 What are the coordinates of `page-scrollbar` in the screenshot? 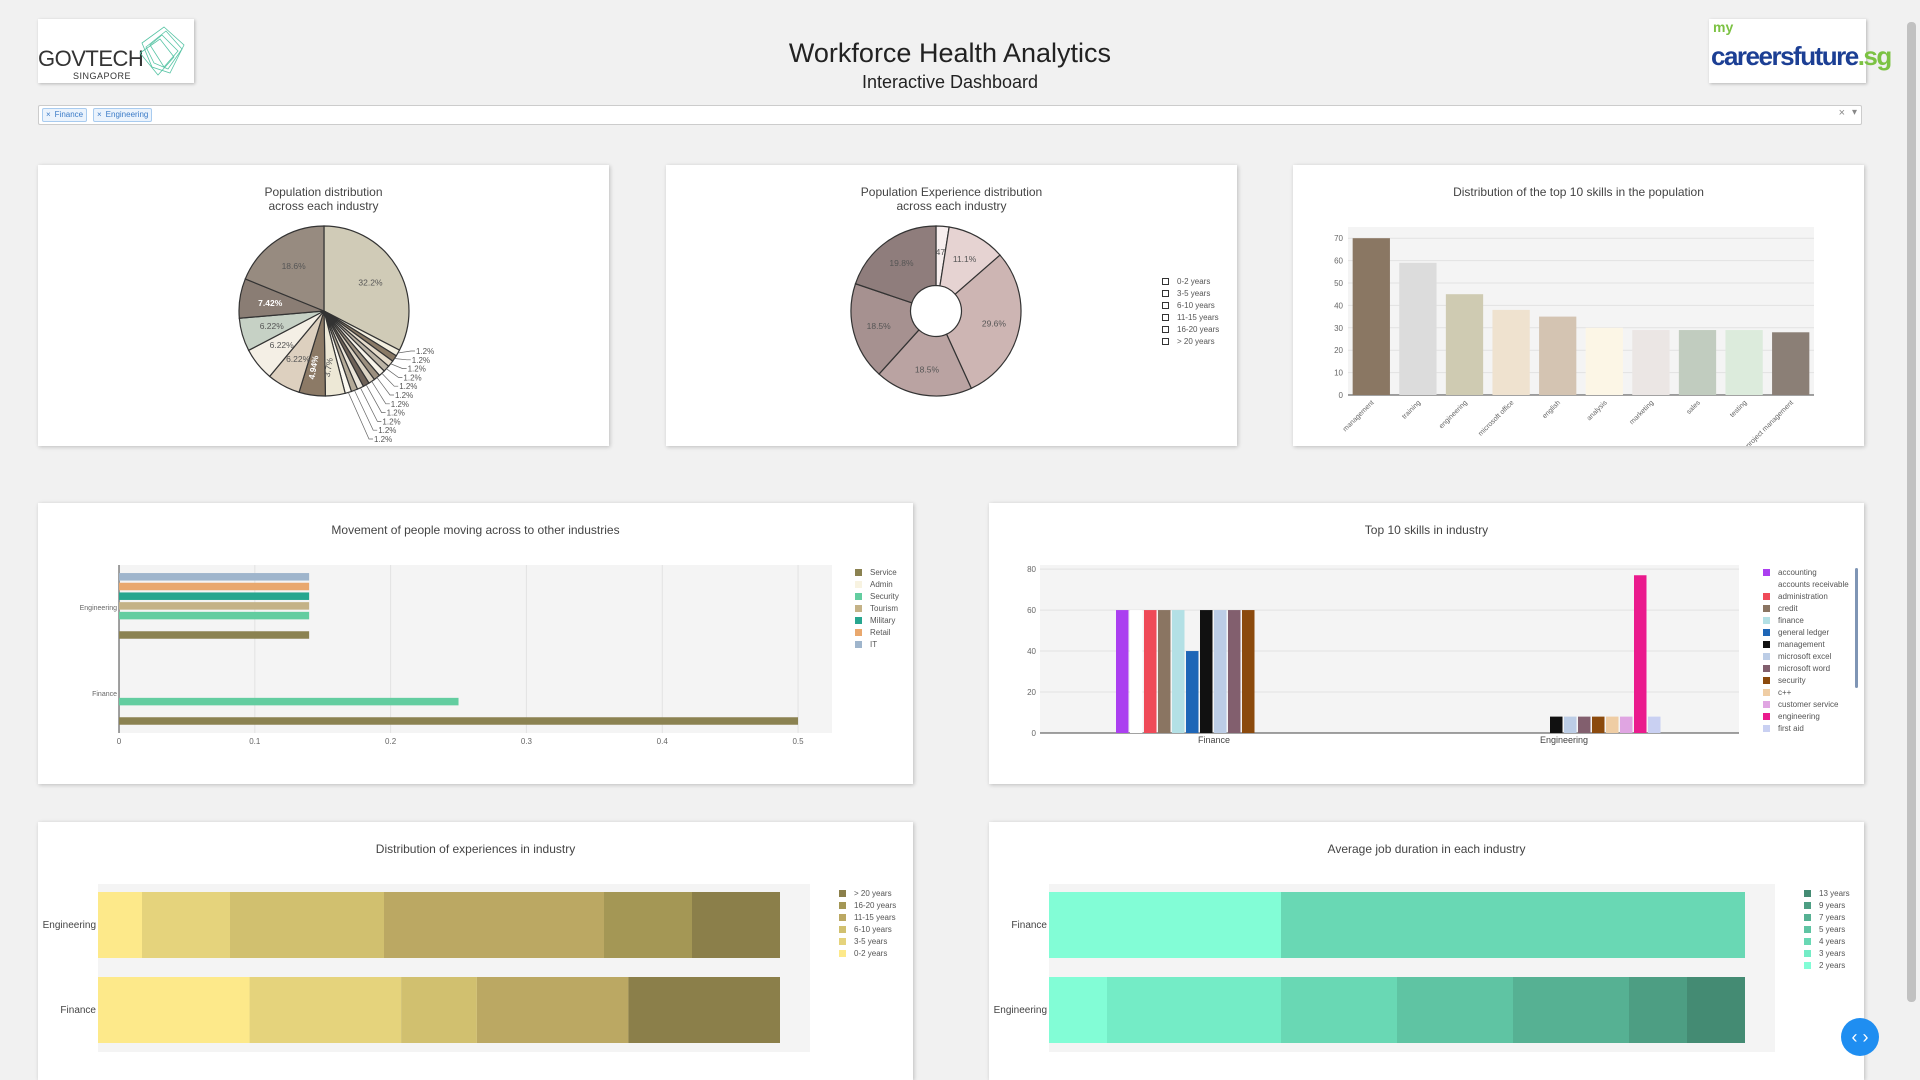 It's located at (1911, 540).